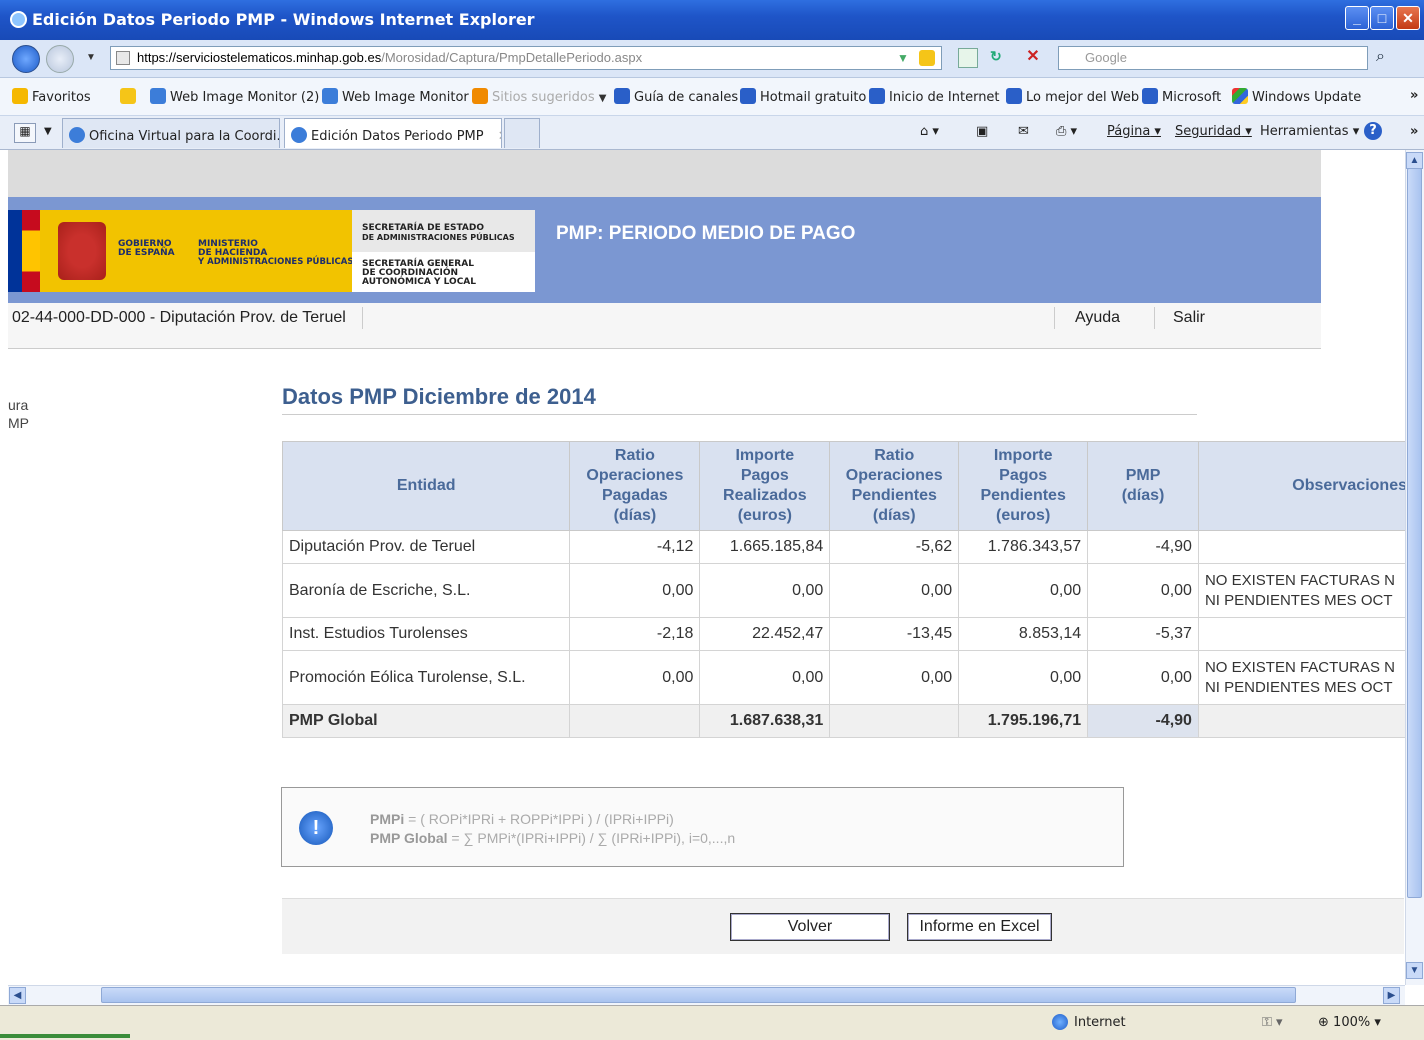  I want to click on add-star-icon, so click(128, 96).